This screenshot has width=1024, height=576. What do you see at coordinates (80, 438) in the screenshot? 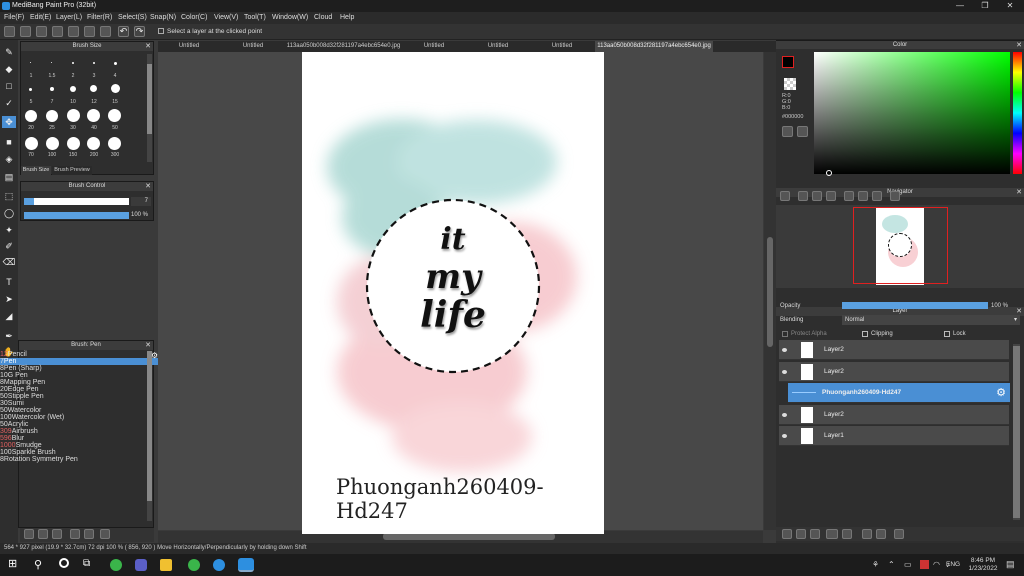
I see `brush-item: 596Blur` at bounding box center [80, 438].